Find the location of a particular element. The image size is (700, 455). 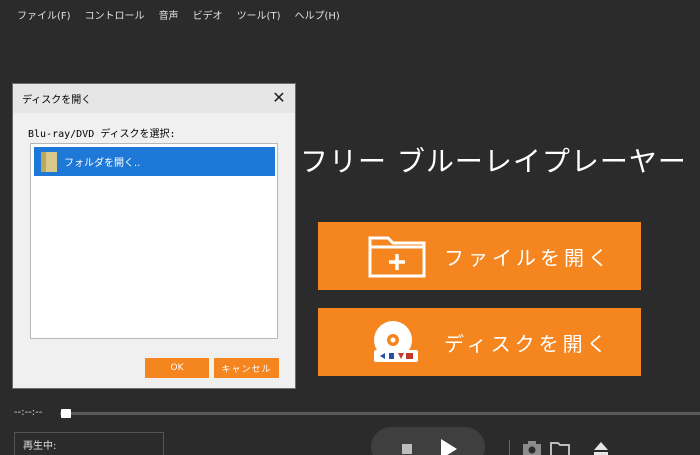

open-disc-button: ディスクを開く is located at coordinates (479, 342).